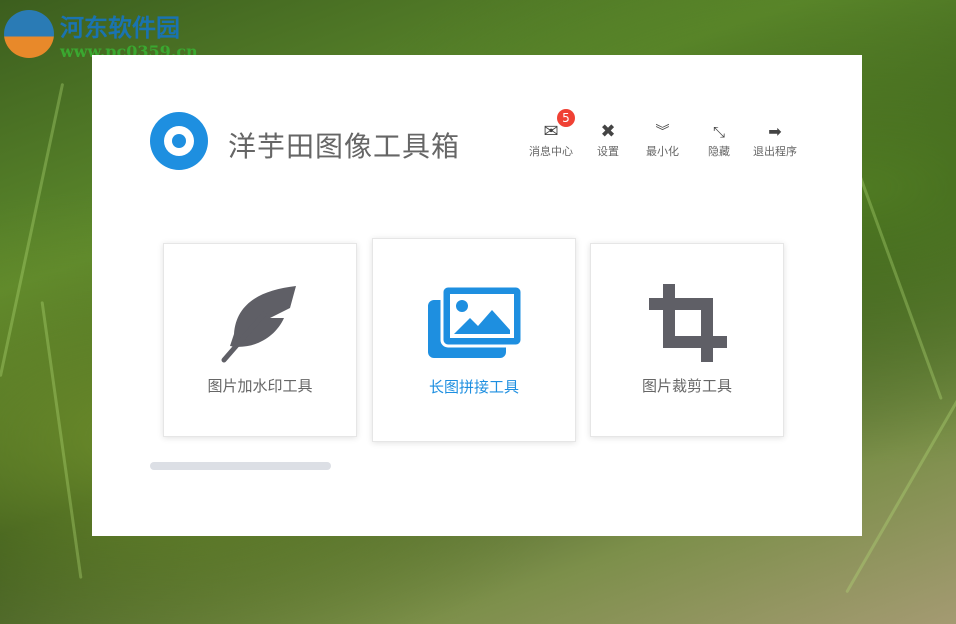 The height and width of the screenshot is (624, 956). What do you see at coordinates (179, 141) in the screenshot?
I see `app-logo-icon` at bounding box center [179, 141].